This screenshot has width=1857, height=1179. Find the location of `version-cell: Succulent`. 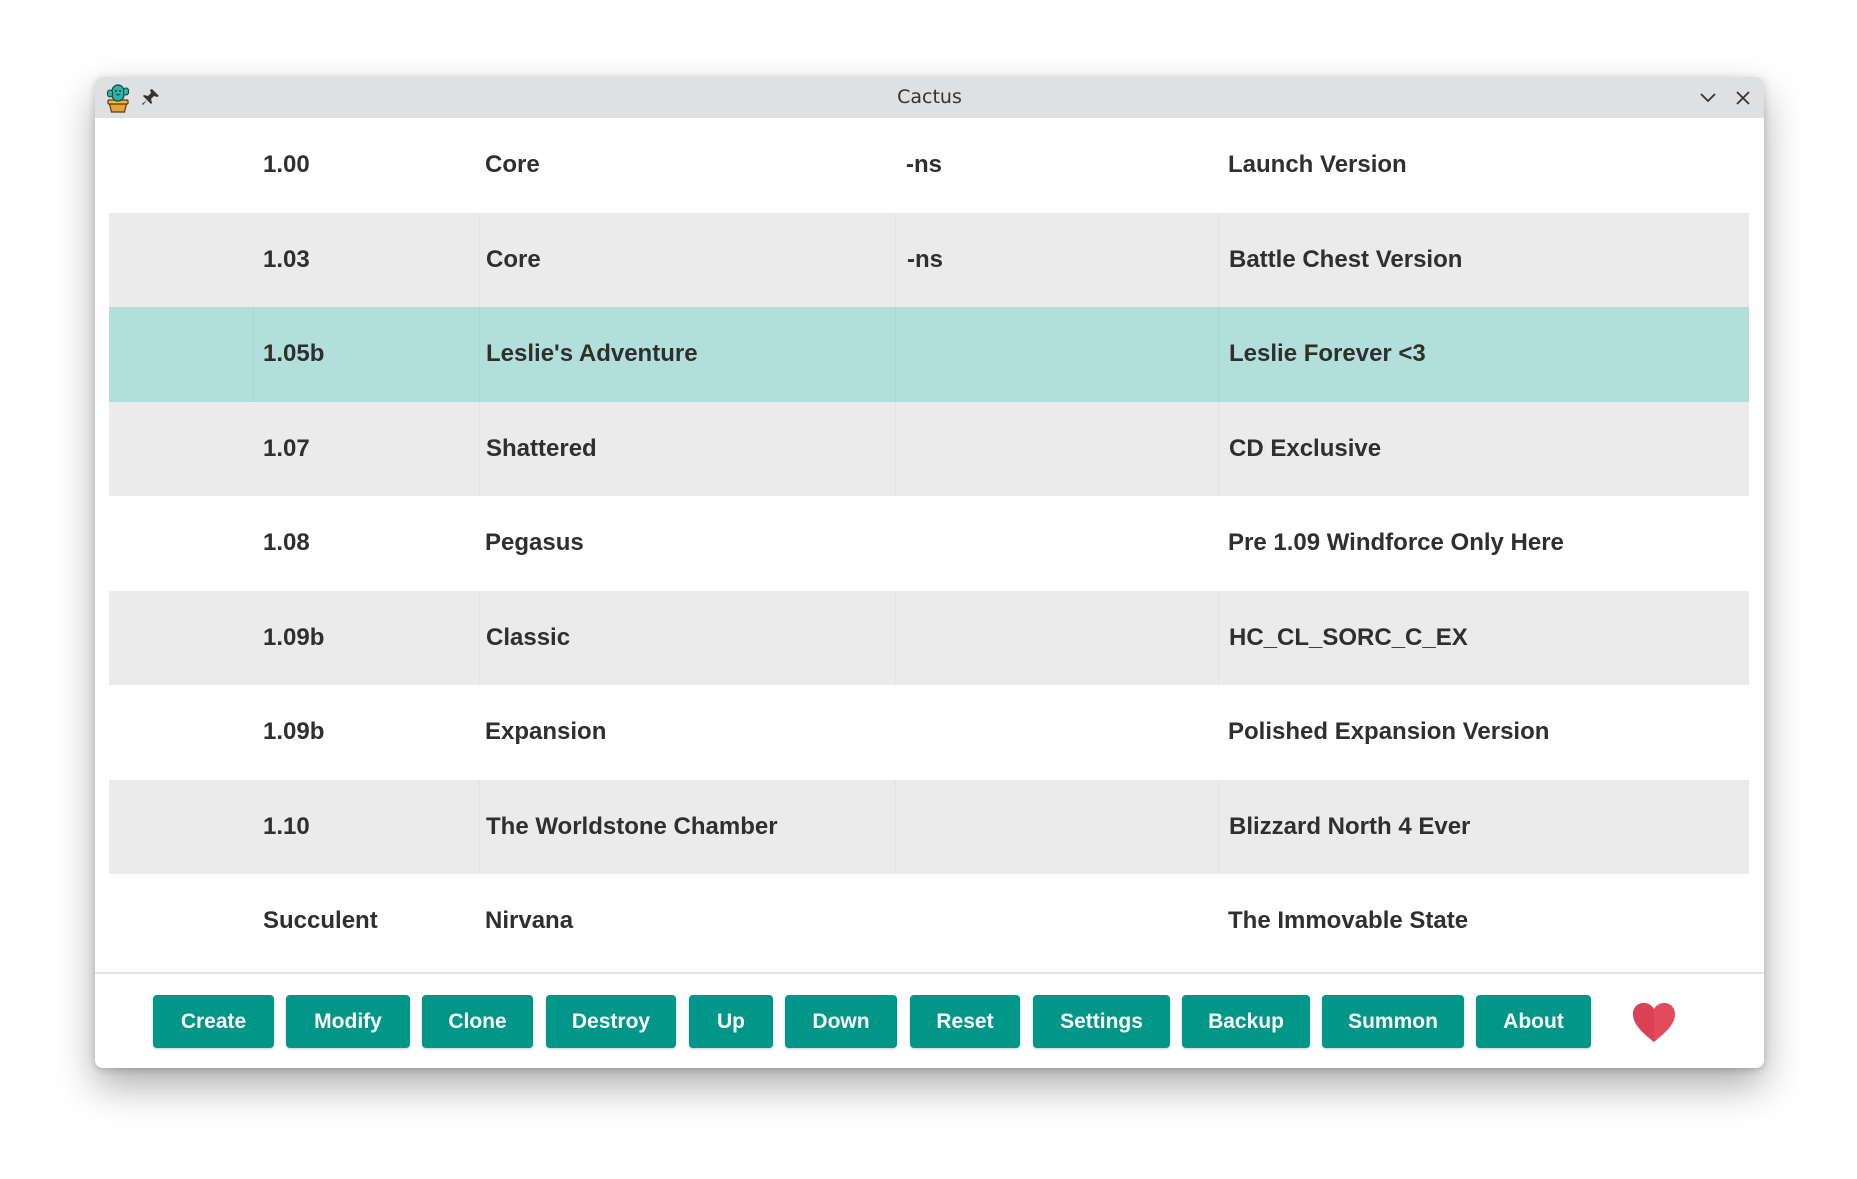

version-cell: Succulent is located at coordinates (320, 921).